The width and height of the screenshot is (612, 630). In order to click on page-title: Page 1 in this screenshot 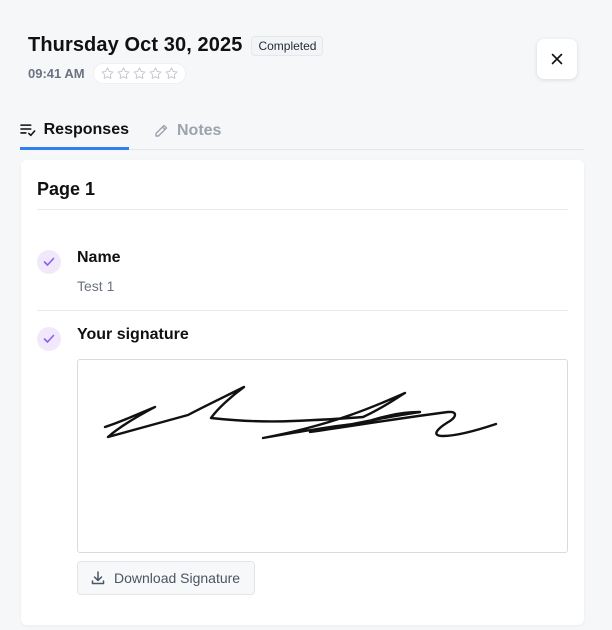, I will do `click(66, 189)`.